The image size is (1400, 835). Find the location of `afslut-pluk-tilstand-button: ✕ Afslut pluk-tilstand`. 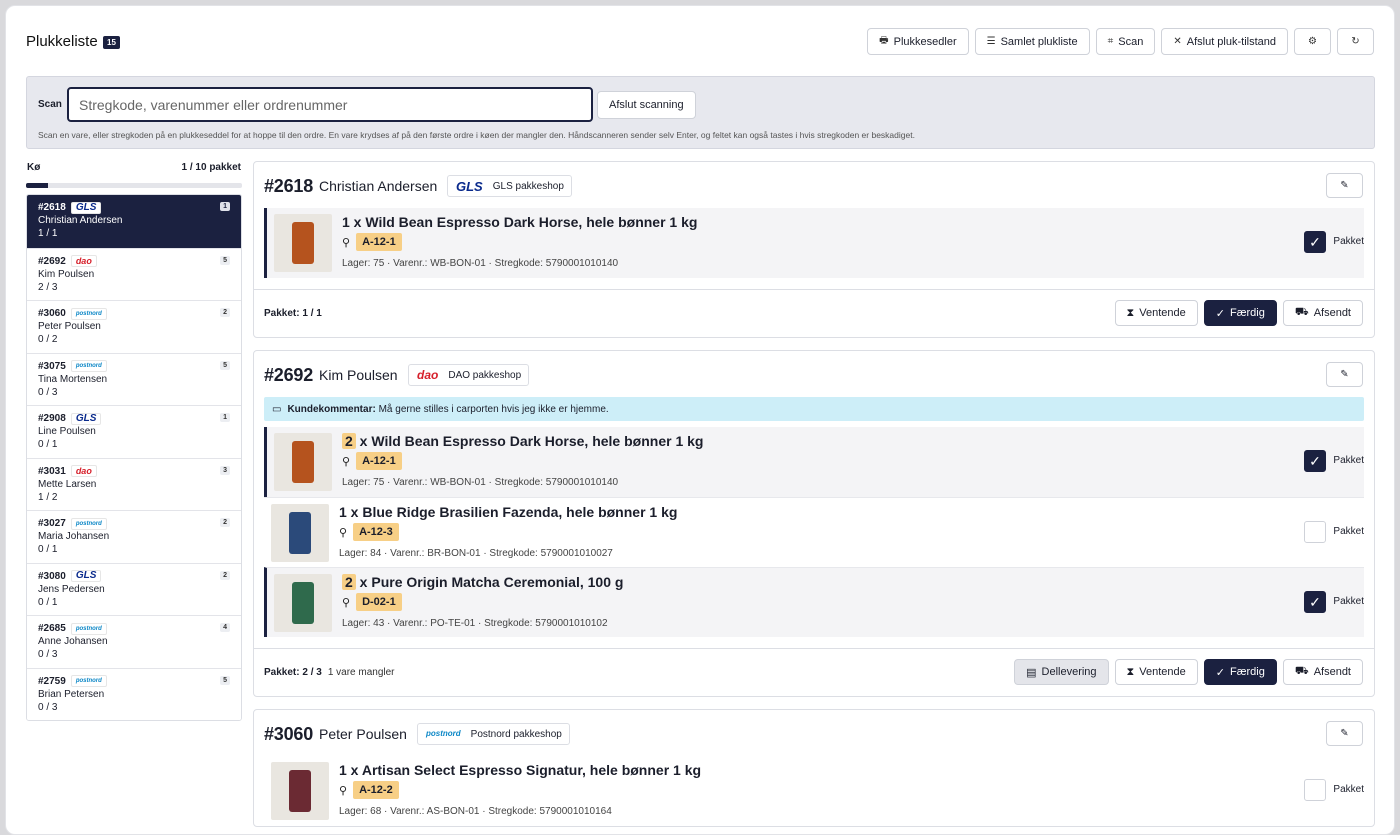

afslut-pluk-tilstand-button: ✕ Afslut pluk-tilstand is located at coordinates (1224, 41).